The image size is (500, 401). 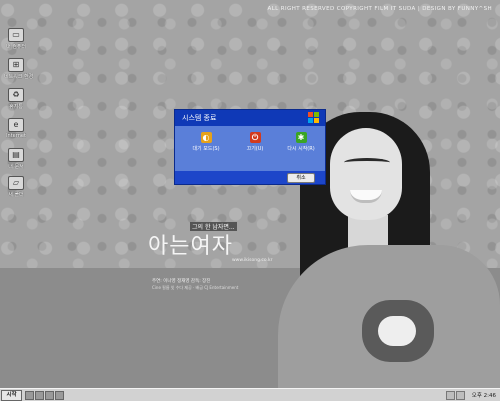 What do you see at coordinates (250, 394) in the screenshot?
I see `taskbar: 시작 오후 2:46` at bounding box center [250, 394].